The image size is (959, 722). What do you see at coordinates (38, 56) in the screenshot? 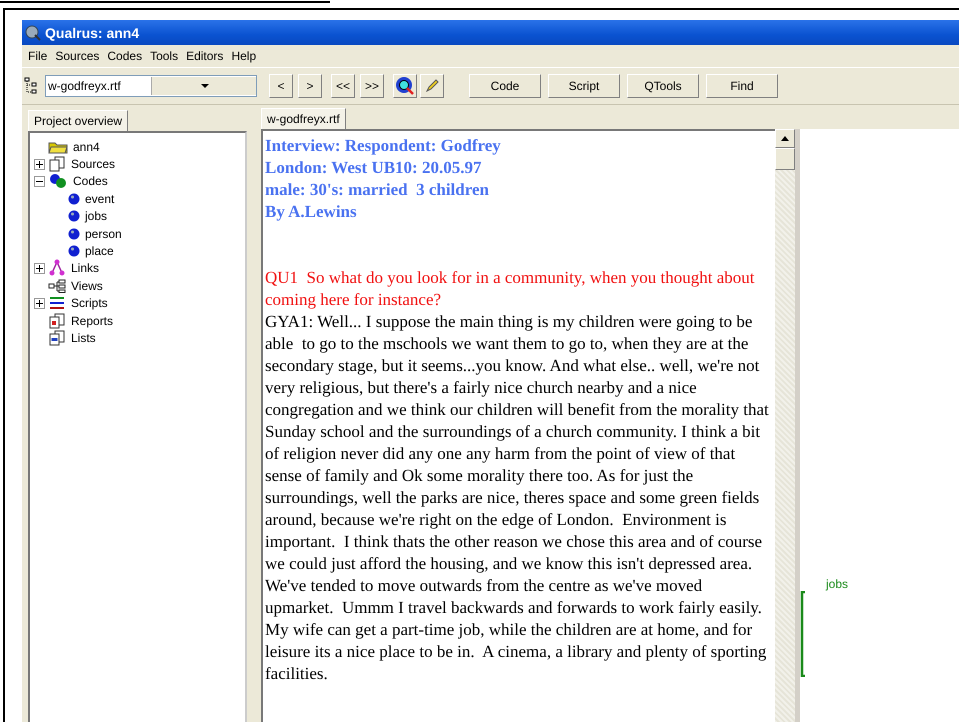
I see `menu-item: File` at bounding box center [38, 56].